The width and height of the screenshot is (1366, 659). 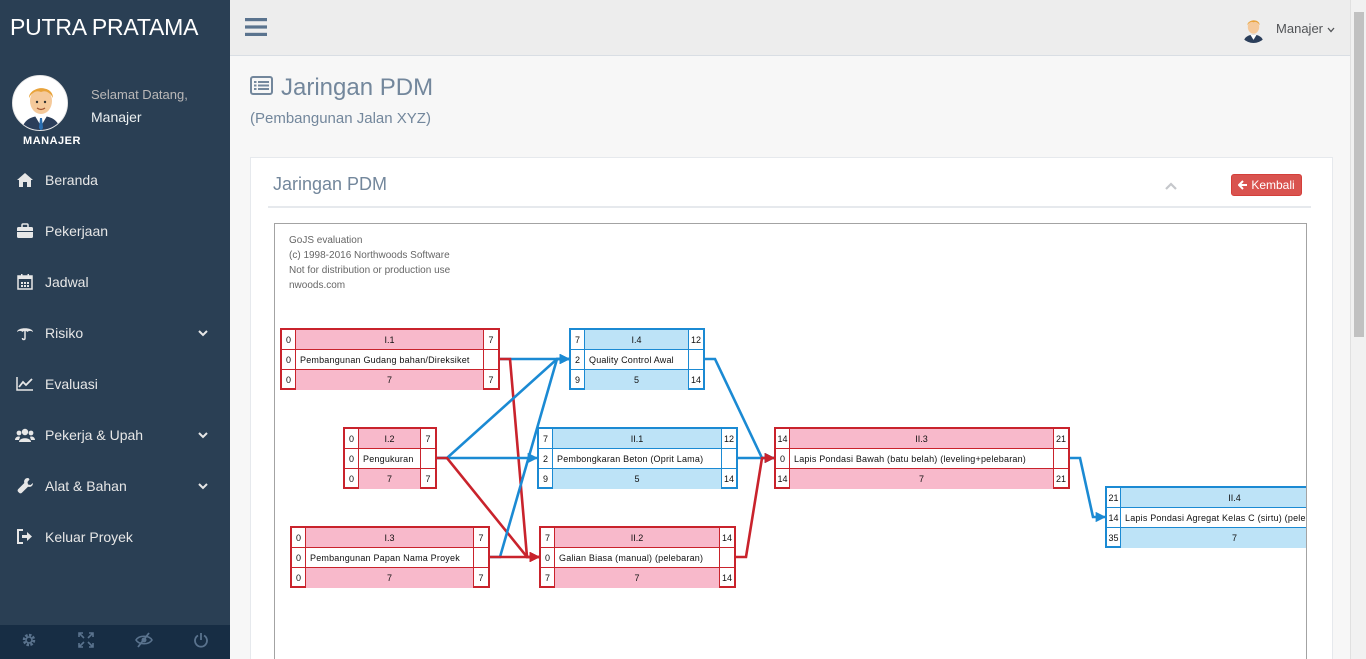 I want to click on power-icon, so click(x=201, y=642).